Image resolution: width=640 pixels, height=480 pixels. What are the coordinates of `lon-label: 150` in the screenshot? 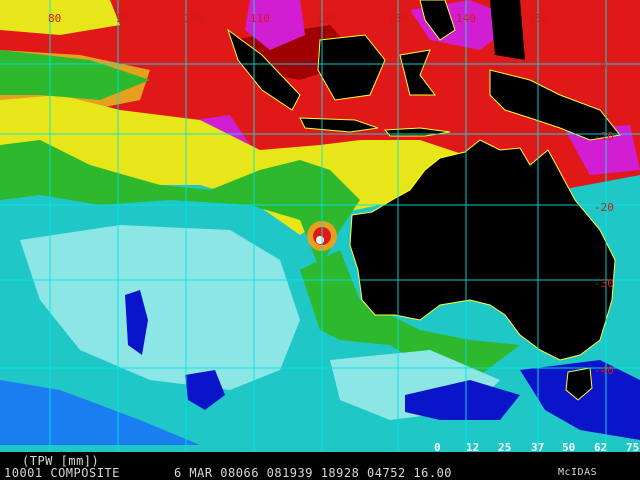 It's located at (538, 18).